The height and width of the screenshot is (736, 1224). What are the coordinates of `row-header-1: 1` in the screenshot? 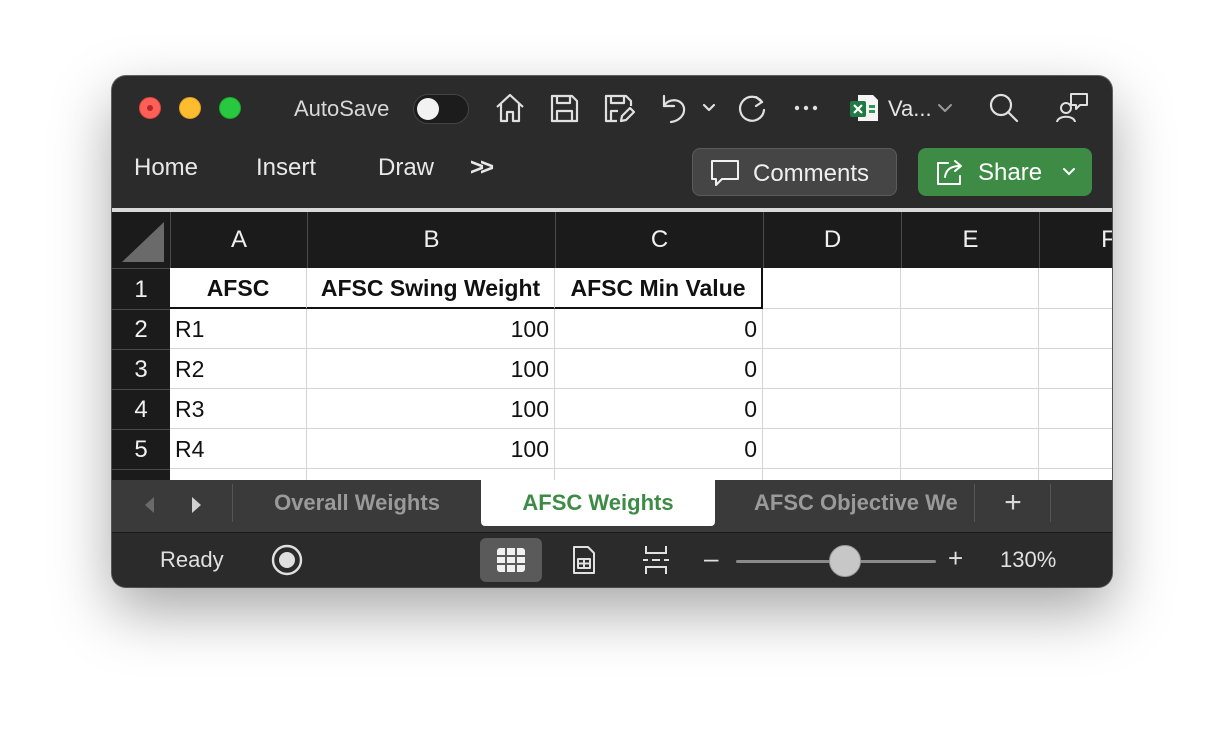 It's located at (141, 288).